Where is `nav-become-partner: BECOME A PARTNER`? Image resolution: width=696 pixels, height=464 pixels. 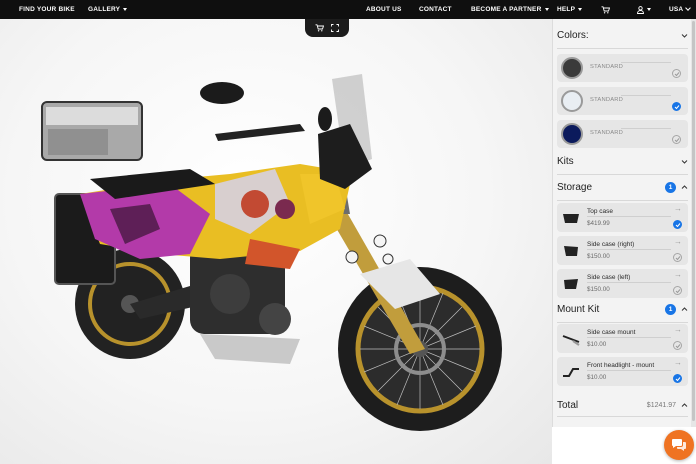
nav-become-partner: BECOME A PARTNER is located at coordinates (510, 9).